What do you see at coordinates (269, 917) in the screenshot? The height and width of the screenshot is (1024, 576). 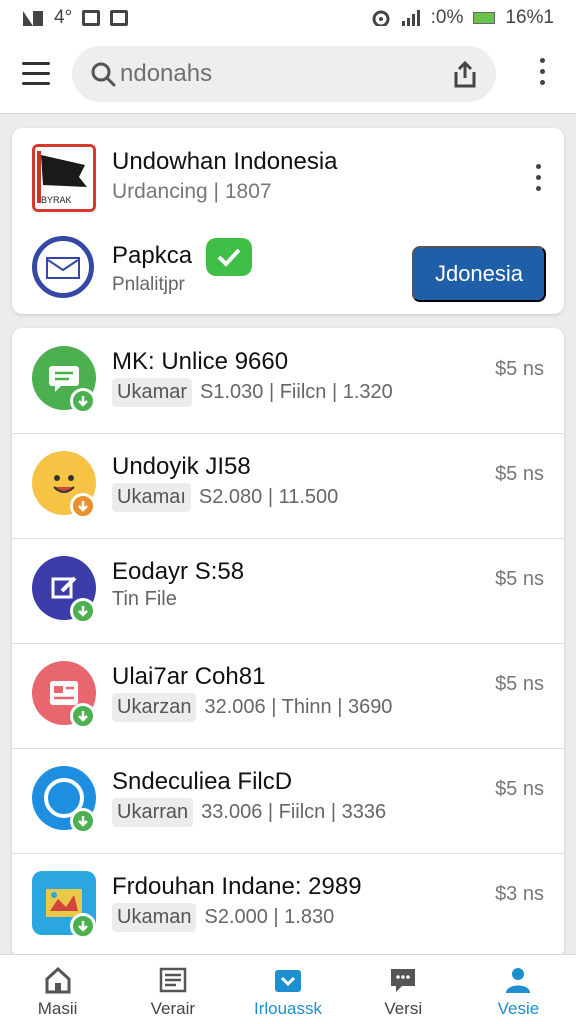 I see `app-meta-text: S2.000 | 1.830` at bounding box center [269, 917].